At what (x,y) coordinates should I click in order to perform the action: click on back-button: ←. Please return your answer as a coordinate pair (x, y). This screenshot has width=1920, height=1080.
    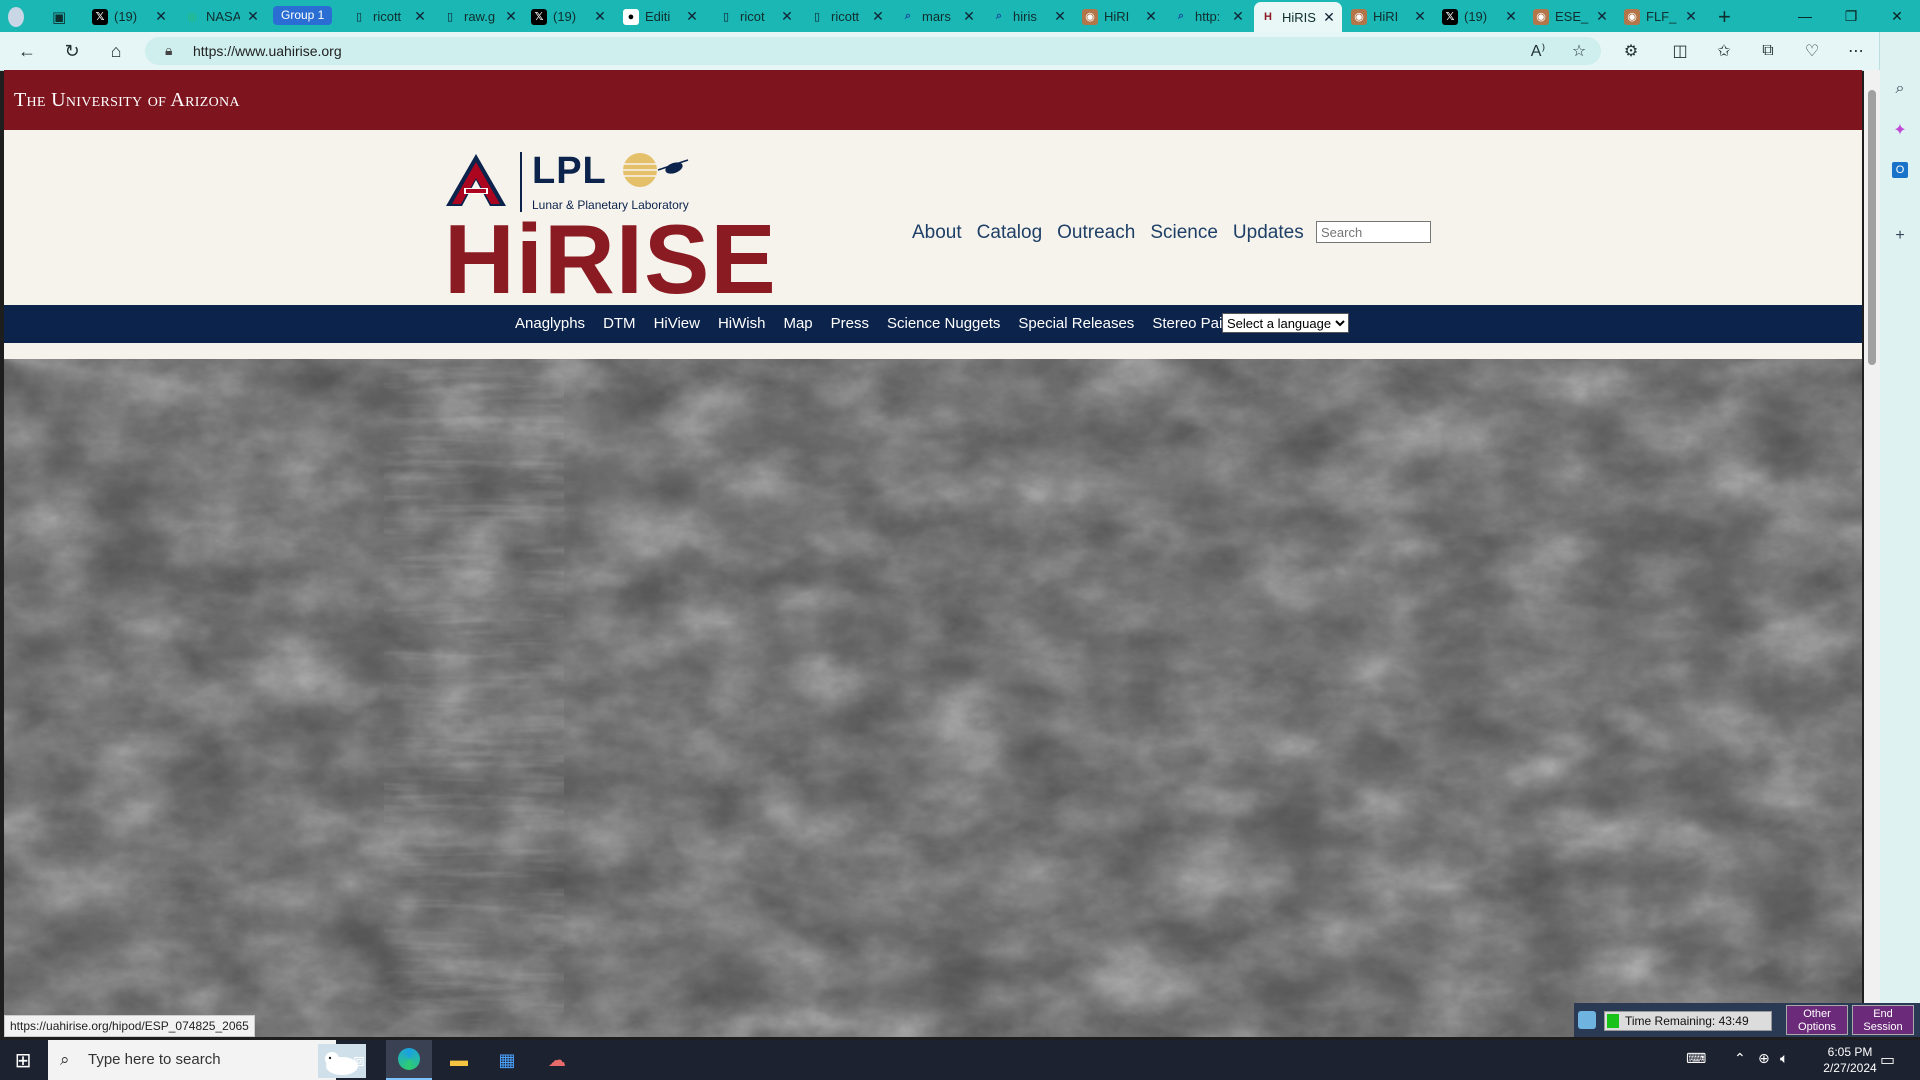
    Looking at the image, I should click on (27, 51).